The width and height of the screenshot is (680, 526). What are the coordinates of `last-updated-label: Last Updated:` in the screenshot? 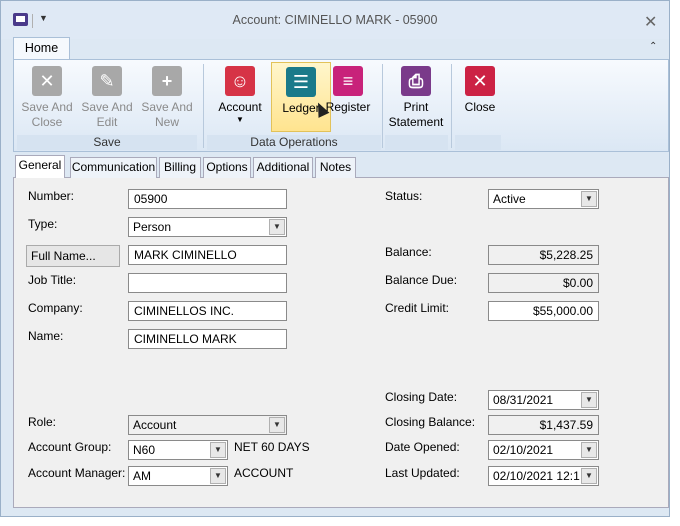 It's located at (422, 473).